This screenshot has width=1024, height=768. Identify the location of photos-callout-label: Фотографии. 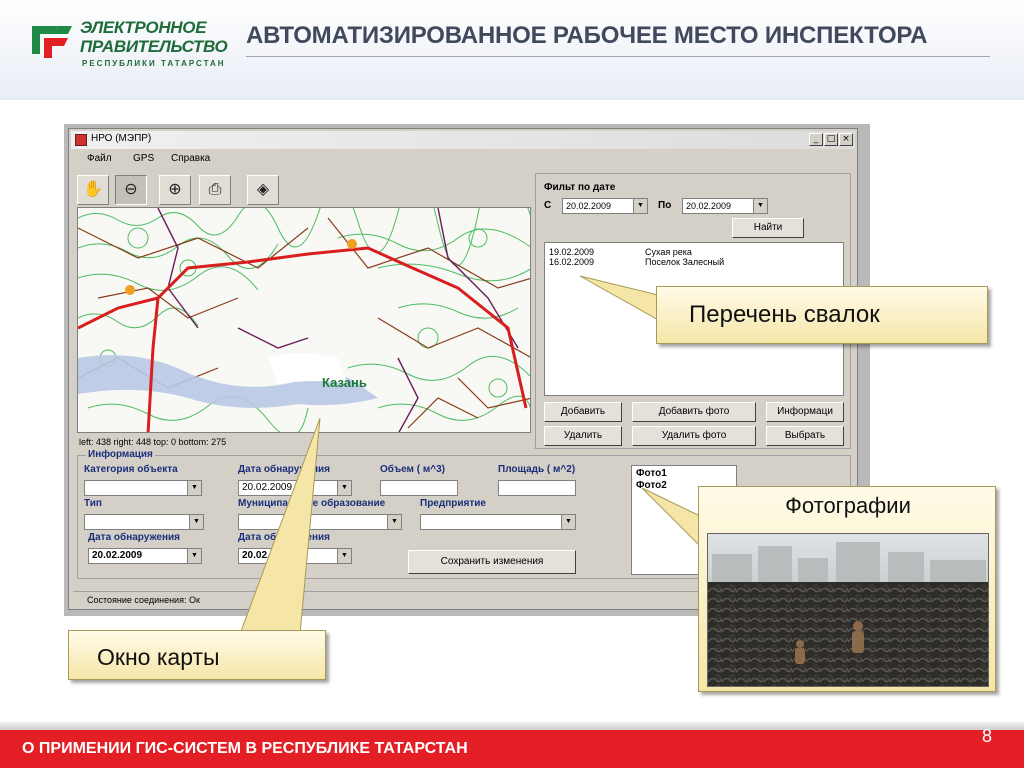
(848, 505).